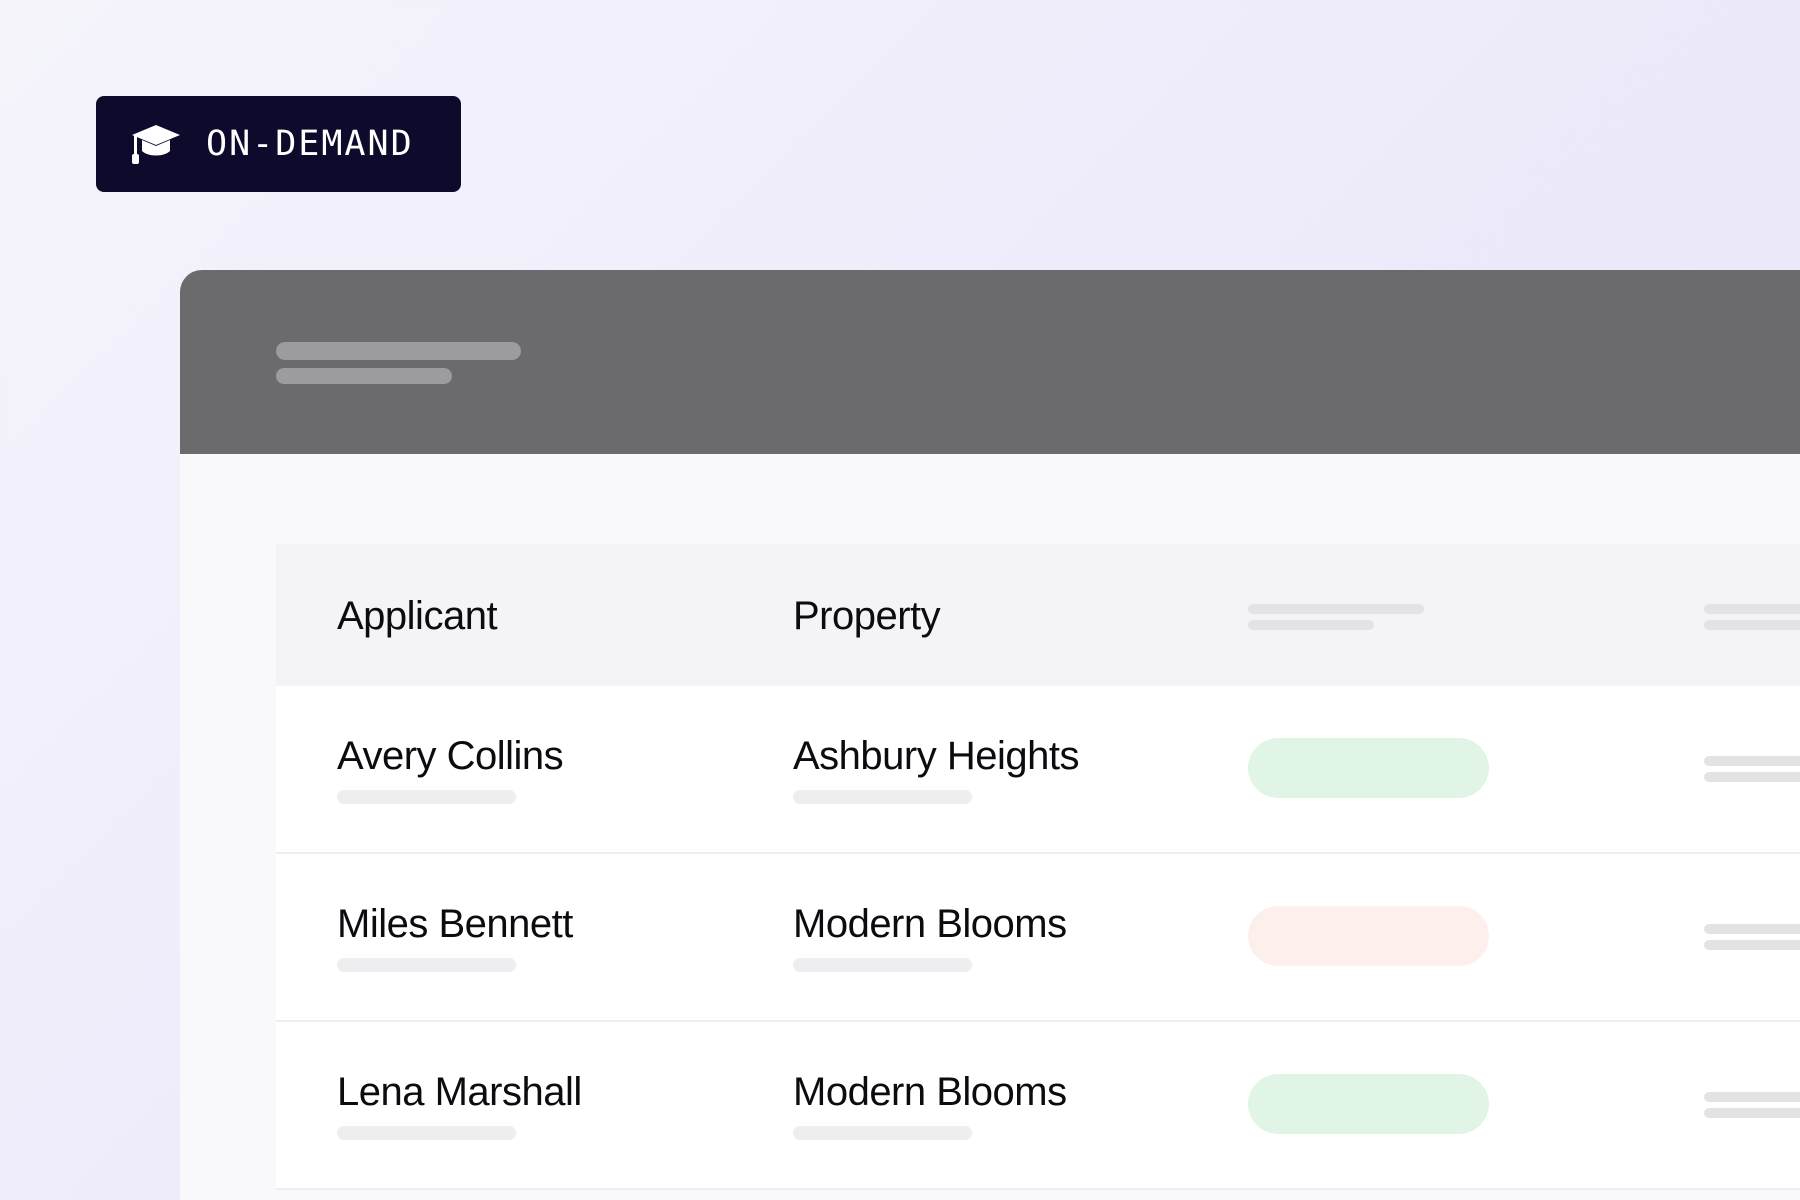 The height and width of the screenshot is (1200, 1800). What do you see at coordinates (417, 616) in the screenshot?
I see `column-header-applicant: Applicant` at bounding box center [417, 616].